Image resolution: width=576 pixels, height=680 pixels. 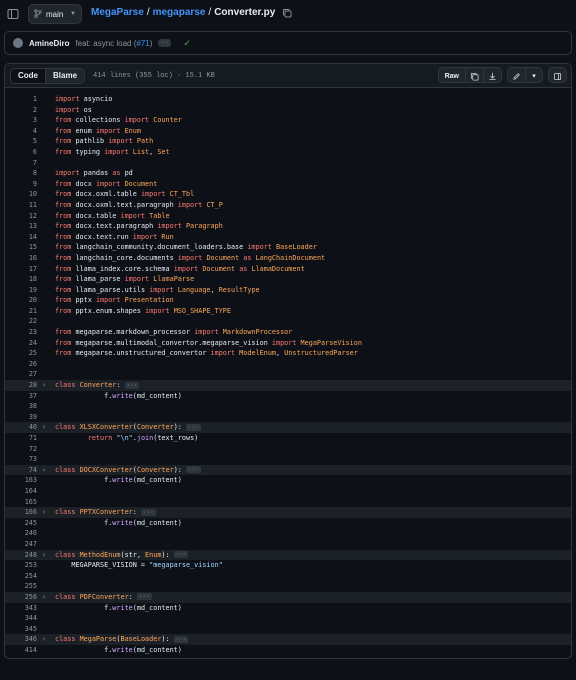 What do you see at coordinates (21, 332) in the screenshot?
I see `line-number: 23` at bounding box center [21, 332].